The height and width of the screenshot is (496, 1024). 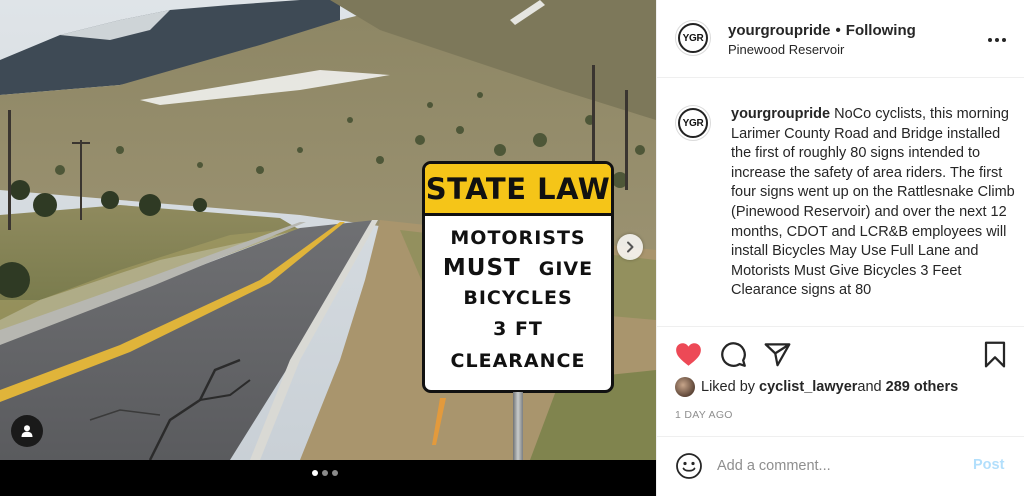 What do you see at coordinates (518, 426) in the screenshot?
I see `sign-post` at bounding box center [518, 426].